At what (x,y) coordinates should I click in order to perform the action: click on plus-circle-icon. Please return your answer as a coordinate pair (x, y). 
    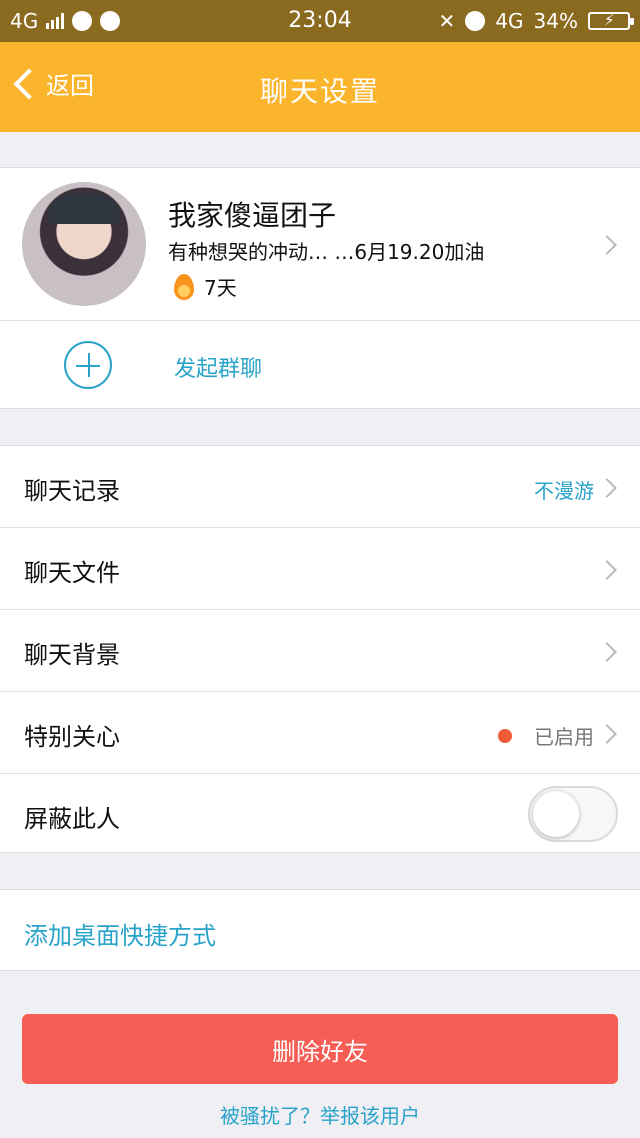
    Looking at the image, I should click on (88, 365).